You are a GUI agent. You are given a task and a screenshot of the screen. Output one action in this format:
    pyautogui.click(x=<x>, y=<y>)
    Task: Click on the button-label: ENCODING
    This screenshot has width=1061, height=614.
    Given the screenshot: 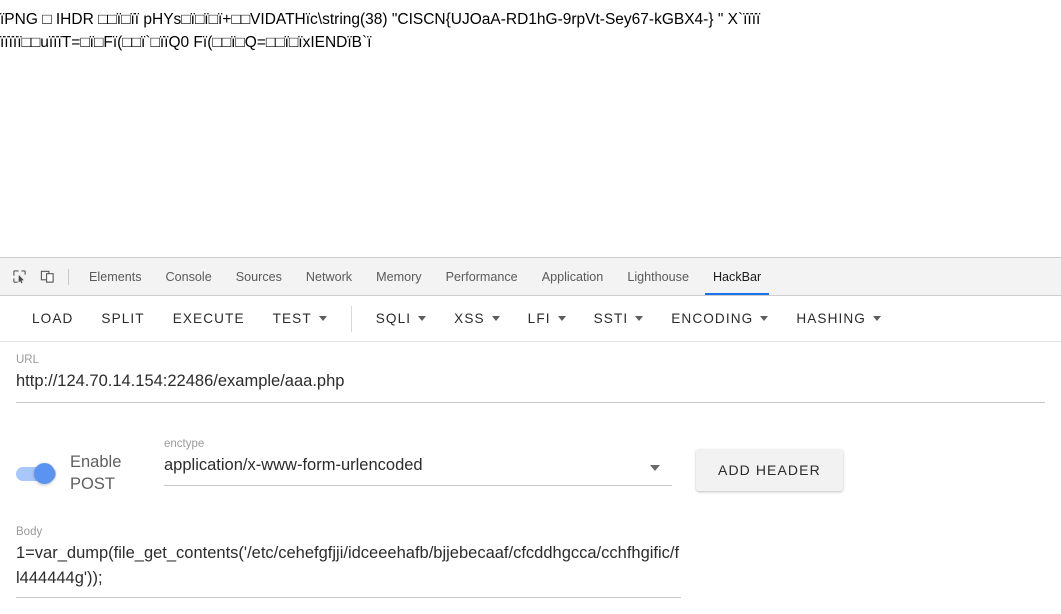 What is the action you would take?
    pyautogui.click(x=712, y=318)
    